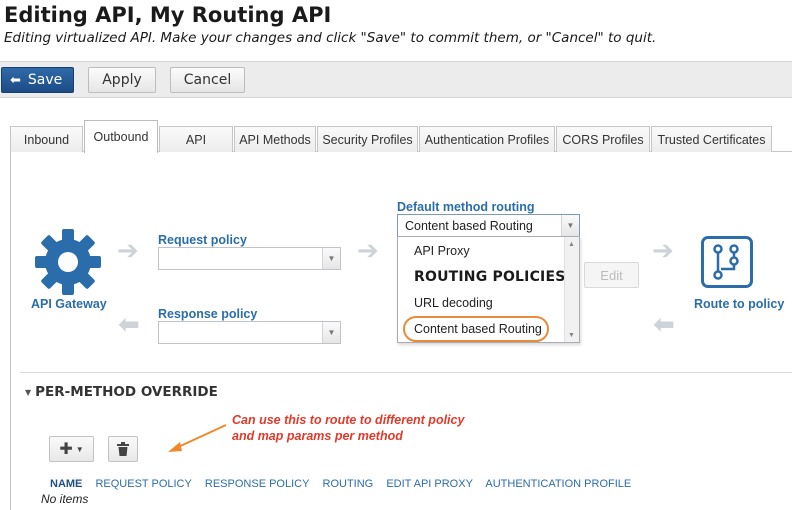 The image size is (792, 510). Describe the element at coordinates (571, 289) in the screenshot. I see `dropdown-scrollbar: ▲ ▼` at that location.